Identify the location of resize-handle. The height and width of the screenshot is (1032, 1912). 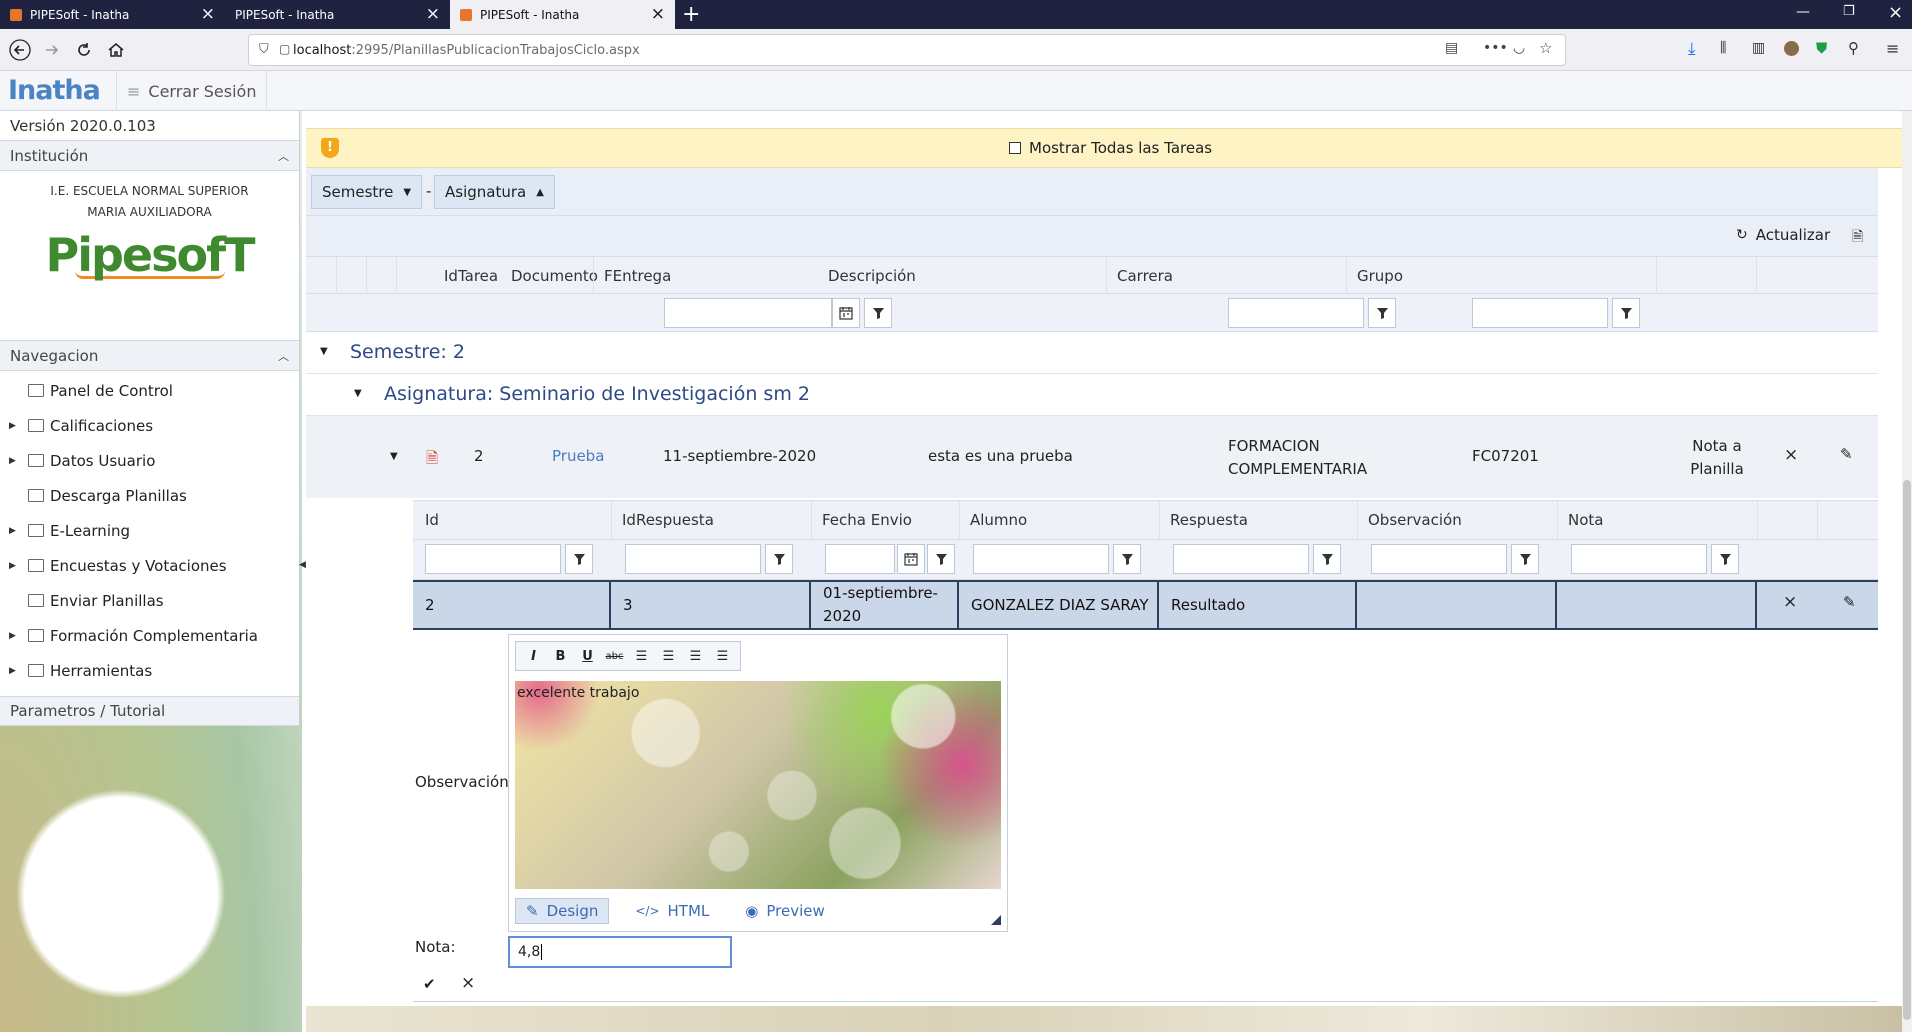
(996, 920).